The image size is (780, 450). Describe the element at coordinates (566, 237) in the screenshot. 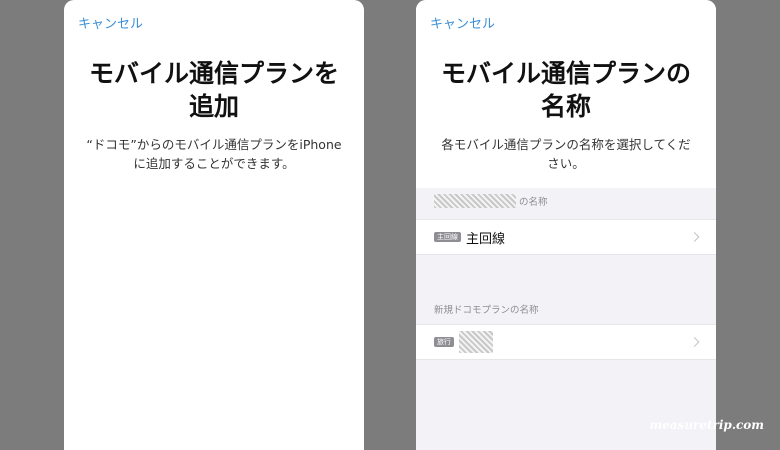

I see `plan-row-primary: 主回線 主回線` at that location.